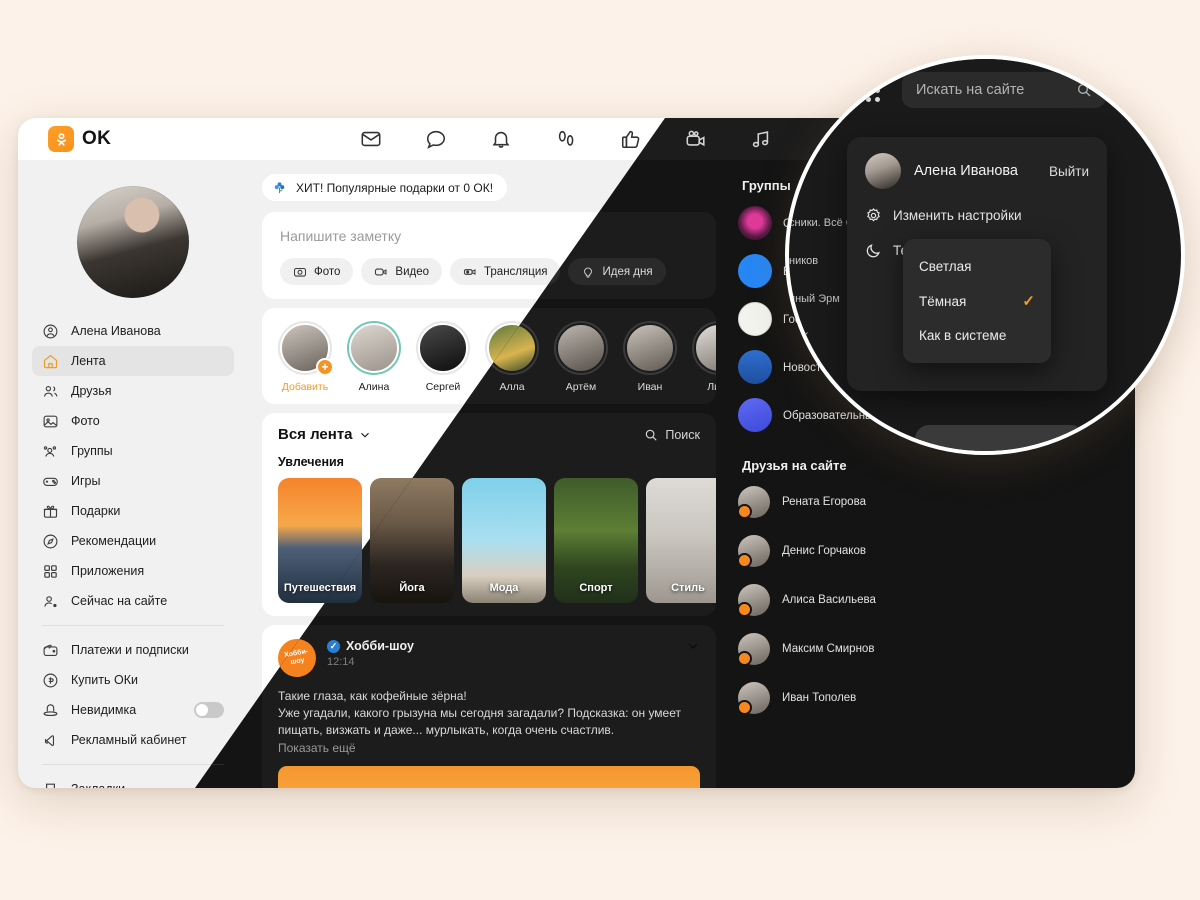  What do you see at coordinates (688, 588) in the screenshot?
I see `hobby-label: Стиль` at bounding box center [688, 588].